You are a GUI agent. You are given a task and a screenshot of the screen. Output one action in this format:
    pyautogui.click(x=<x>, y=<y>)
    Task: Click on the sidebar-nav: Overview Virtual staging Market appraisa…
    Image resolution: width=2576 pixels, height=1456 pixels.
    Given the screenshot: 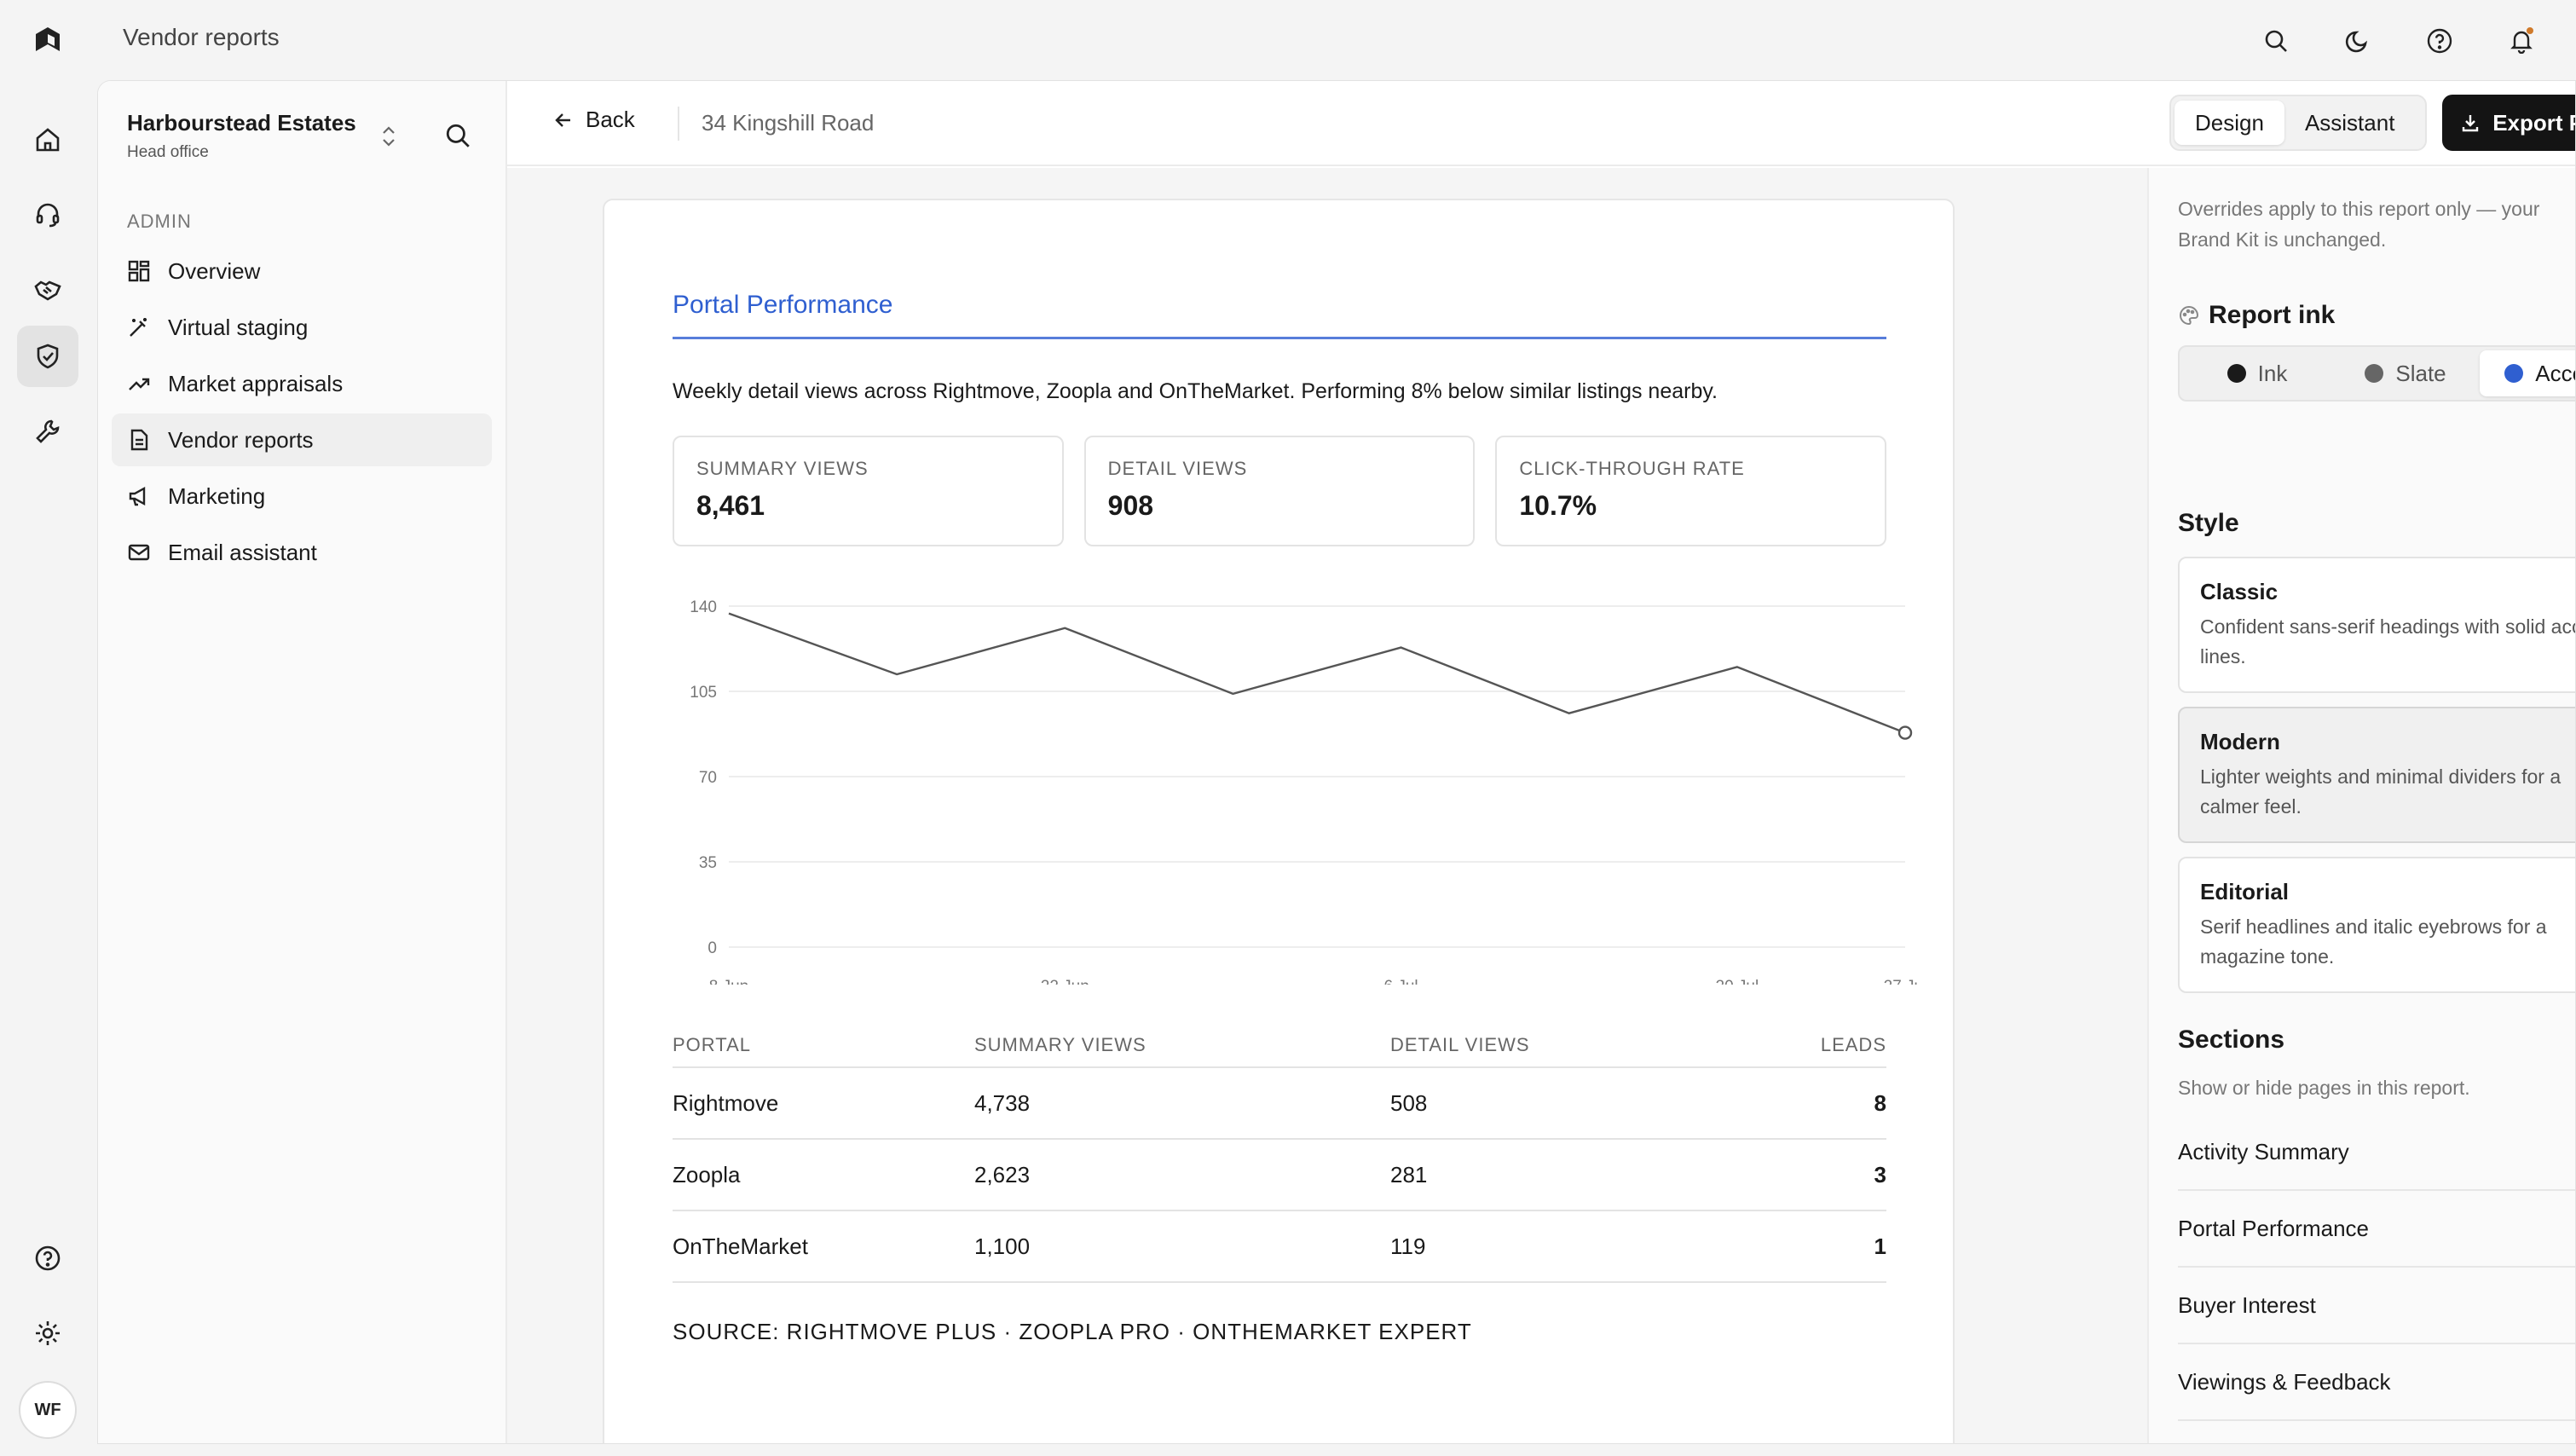 What is the action you would take?
    pyautogui.click(x=302, y=413)
    